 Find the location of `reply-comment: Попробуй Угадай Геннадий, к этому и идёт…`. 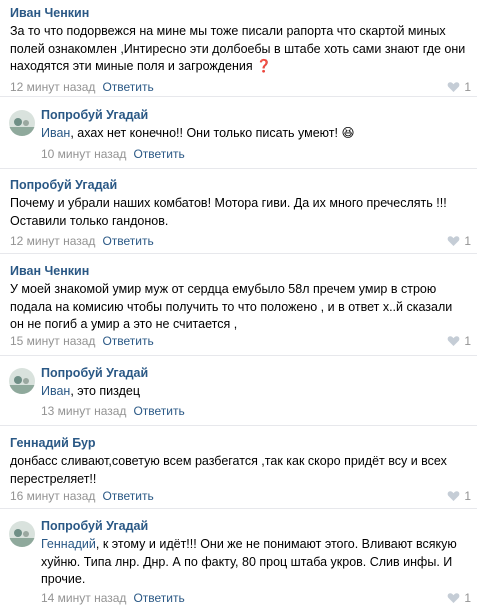

reply-comment: Попробуй Угадай Геннадий, к этому и идёт… is located at coordinates (238, 563).